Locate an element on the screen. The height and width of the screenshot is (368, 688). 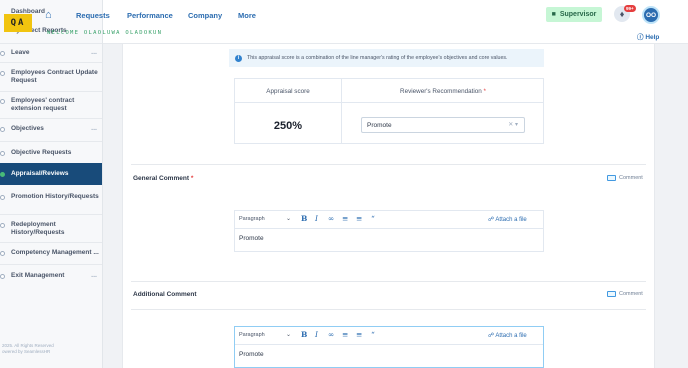
qa-logo: QA is located at coordinates (18, 23).